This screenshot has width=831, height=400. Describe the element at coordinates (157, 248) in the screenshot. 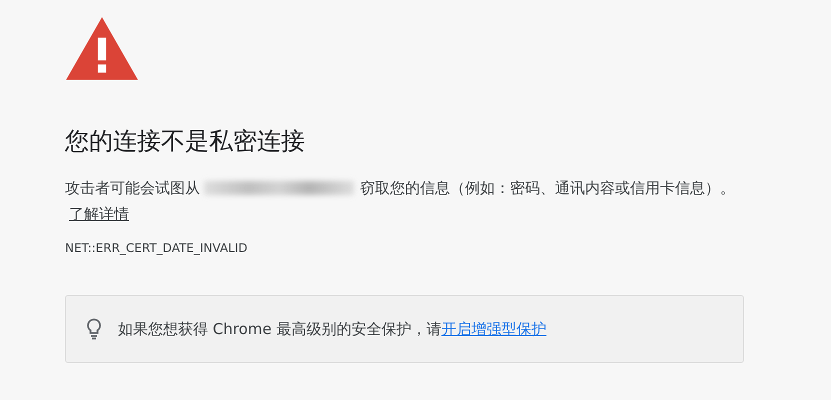

I see `error-code: NET::ERR_CERT_DATE_INVALID` at that location.